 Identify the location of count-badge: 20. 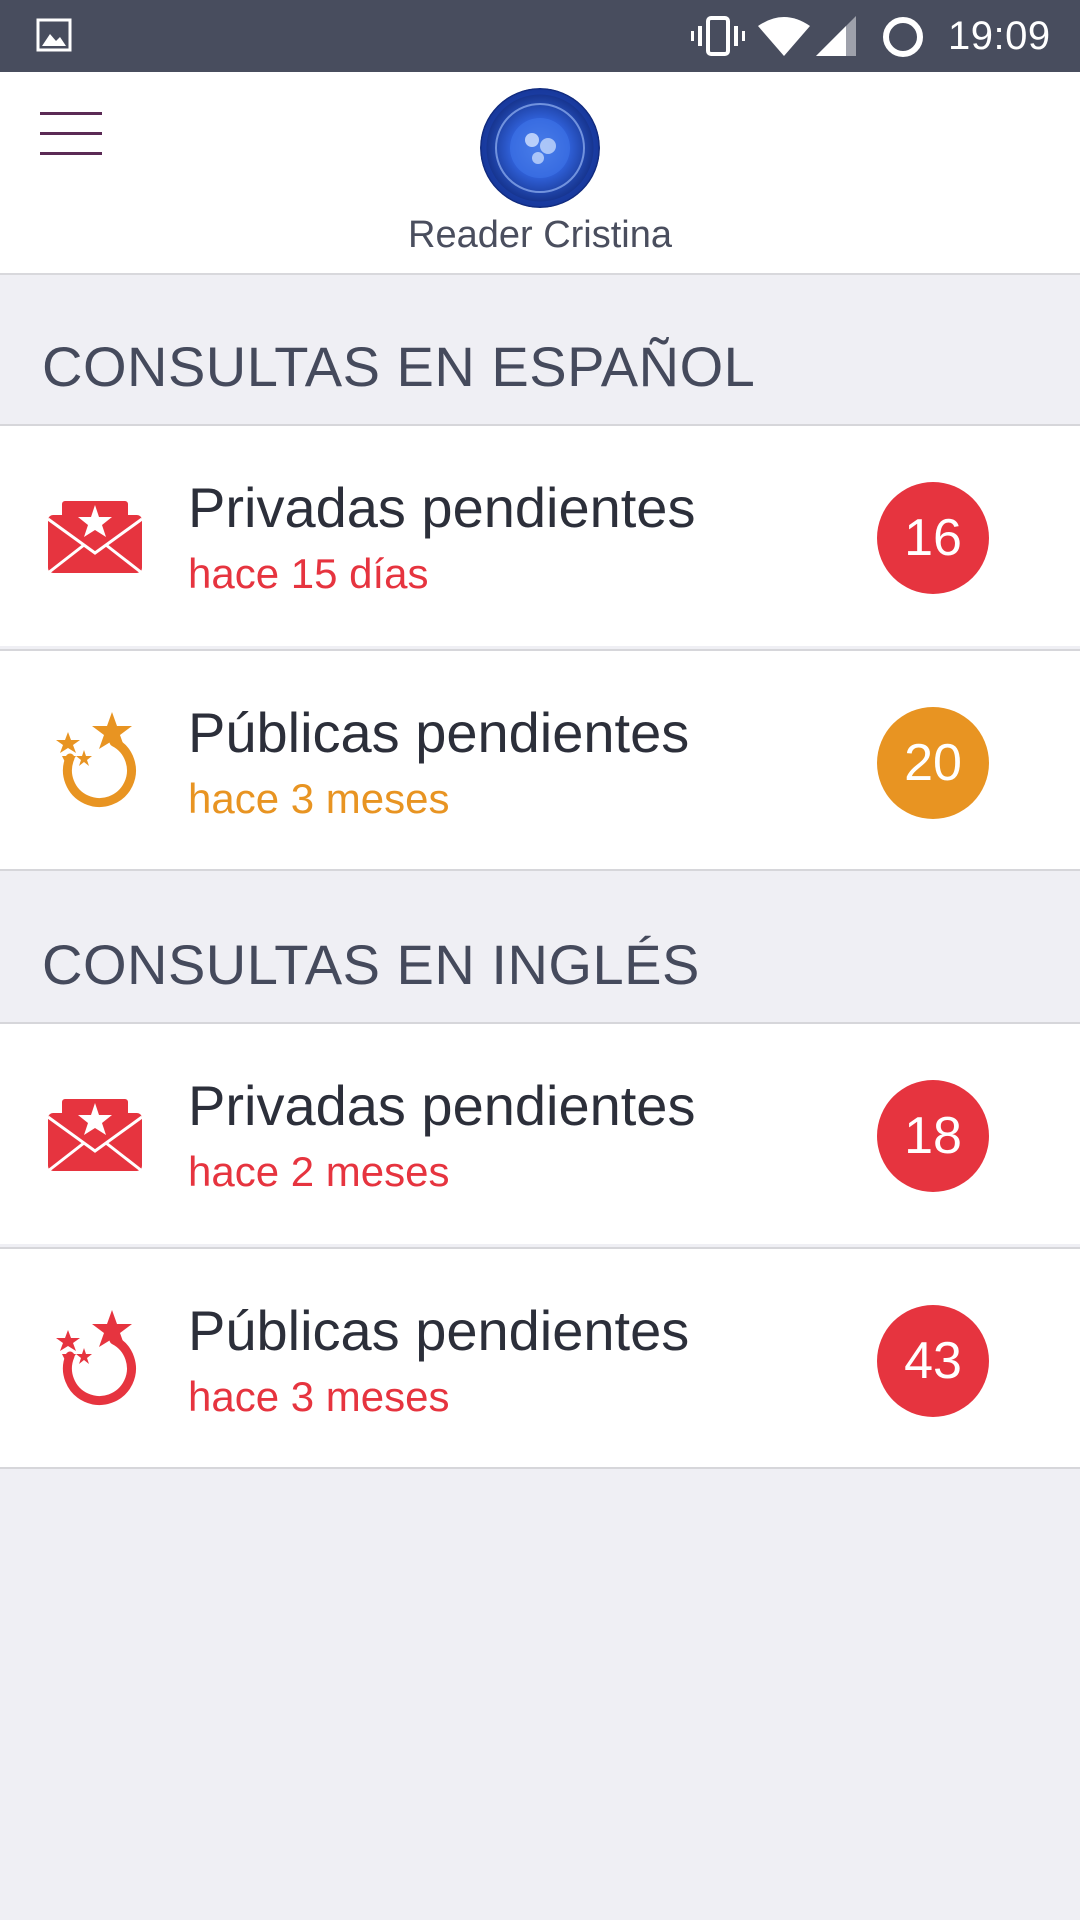
(933, 763).